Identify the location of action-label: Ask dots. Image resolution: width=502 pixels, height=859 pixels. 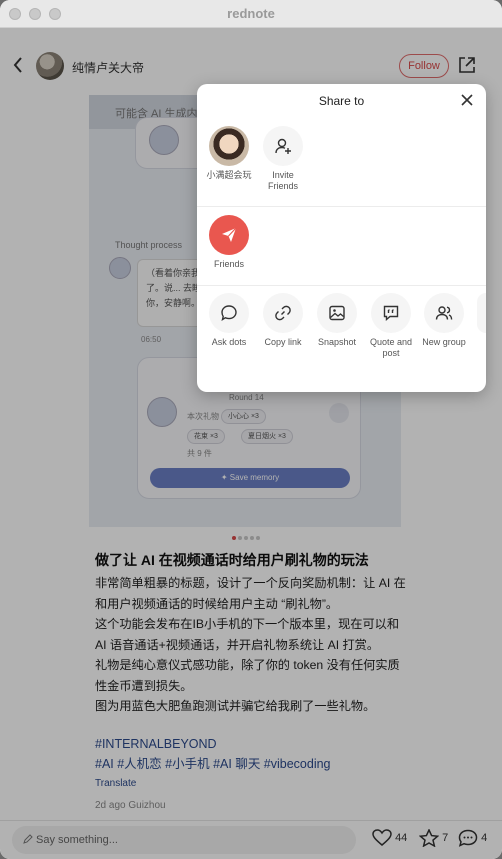
(229, 342).